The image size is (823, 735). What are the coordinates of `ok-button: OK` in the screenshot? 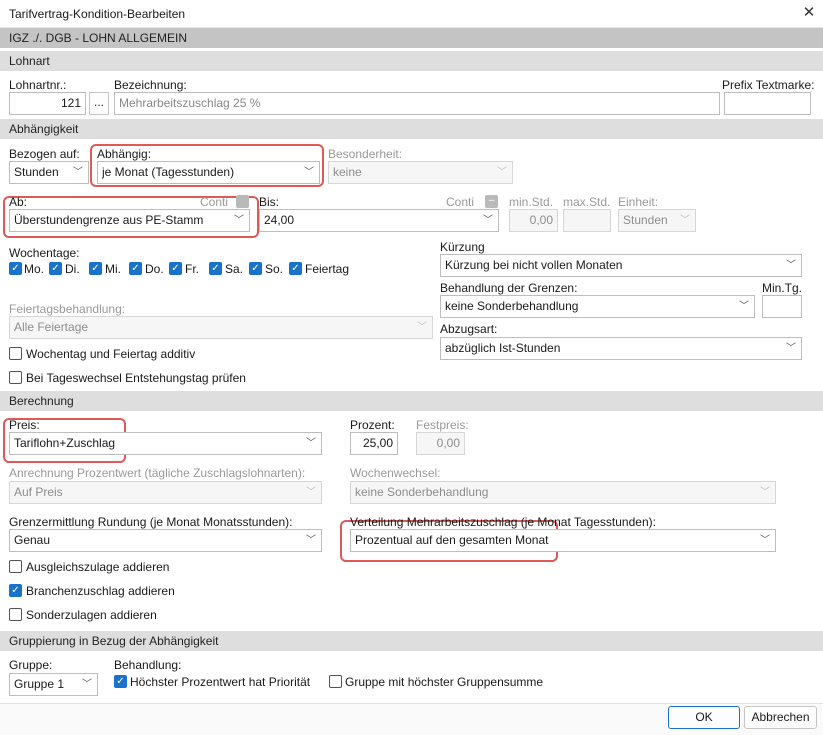 It's located at (704, 717).